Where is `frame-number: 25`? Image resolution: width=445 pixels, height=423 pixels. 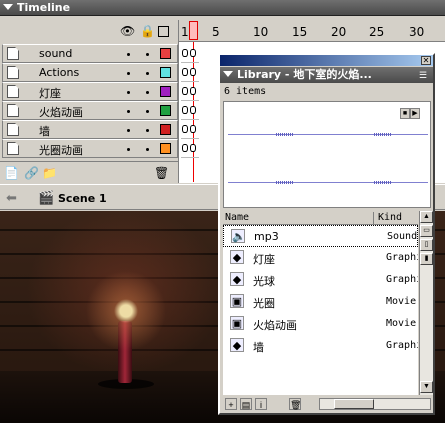 frame-number: 25 is located at coordinates (377, 32).